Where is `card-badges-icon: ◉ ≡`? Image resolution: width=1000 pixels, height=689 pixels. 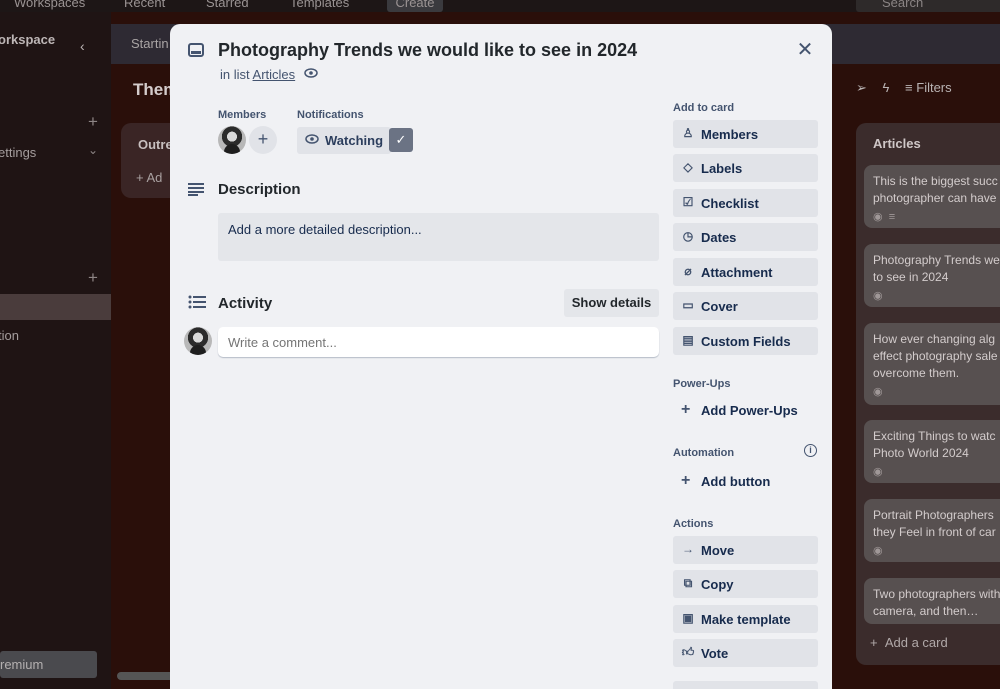 card-badges-icon: ◉ ≡ is located at coordinates (884, 217).